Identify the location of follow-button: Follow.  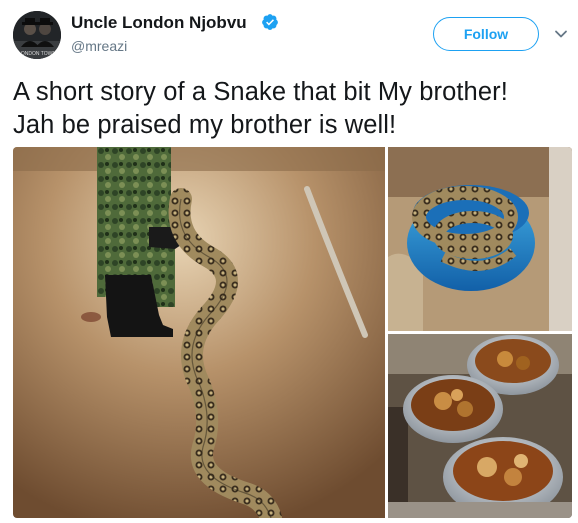
(486, 34).